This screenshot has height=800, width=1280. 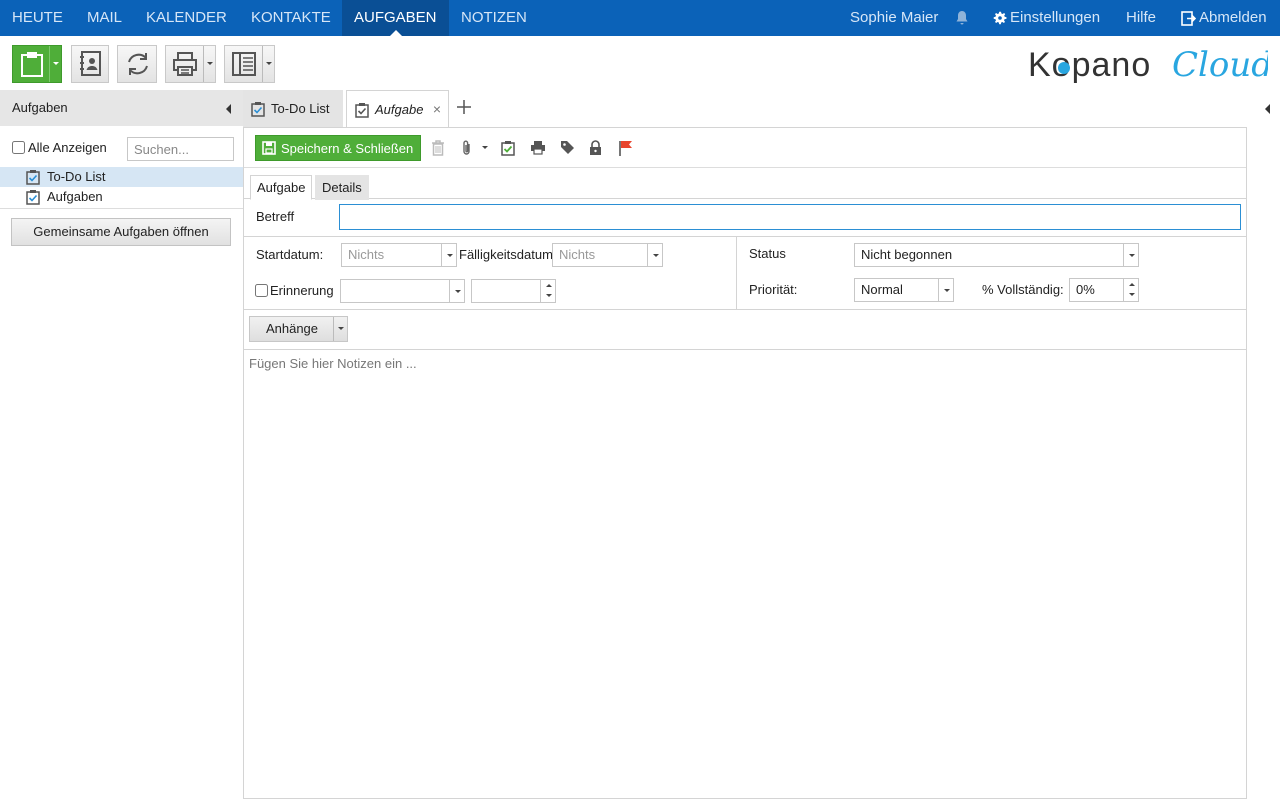 What do you see at coordinates (438, 148) in the screenshot?
I see `trash-icon` at bounding box center [438, 148].